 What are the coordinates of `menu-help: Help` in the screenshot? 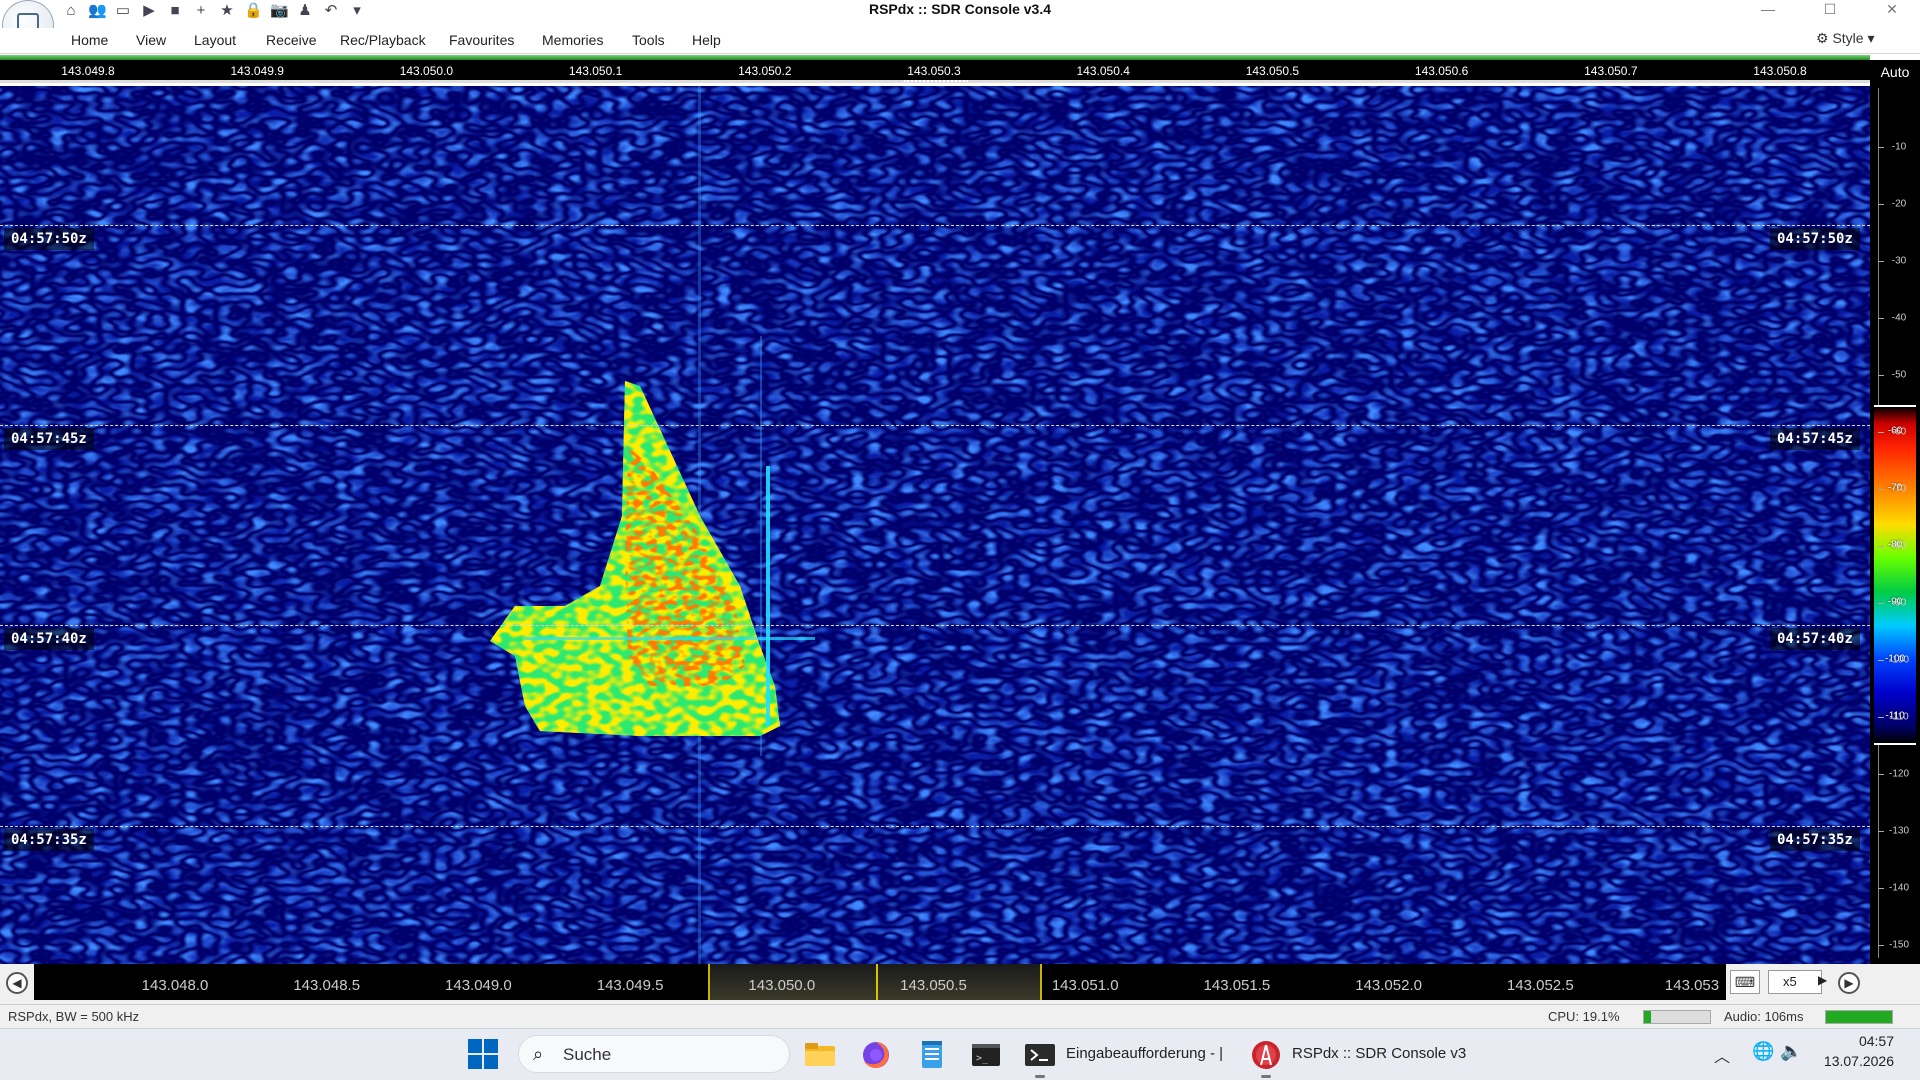 It's located at (706, 40).